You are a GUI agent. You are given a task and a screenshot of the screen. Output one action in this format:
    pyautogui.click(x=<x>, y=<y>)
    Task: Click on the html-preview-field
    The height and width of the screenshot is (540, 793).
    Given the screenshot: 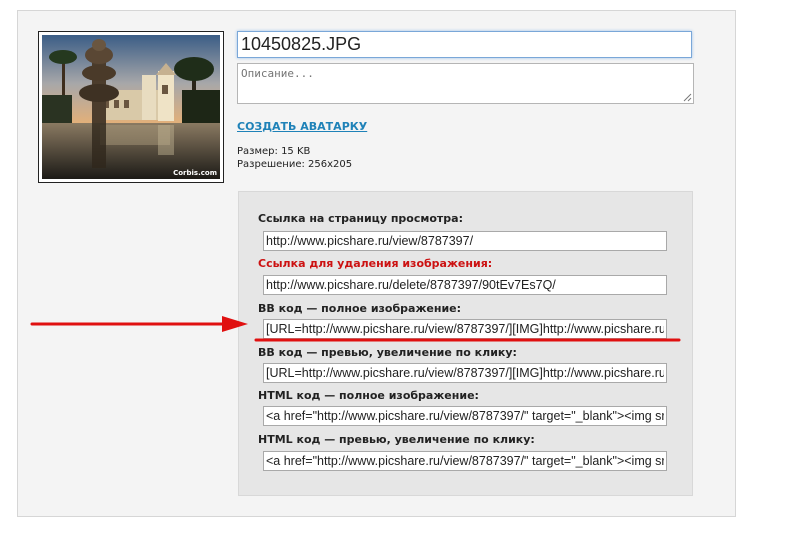 What is the action you would take?
    pyautogui.click(x=465, y=461)
    